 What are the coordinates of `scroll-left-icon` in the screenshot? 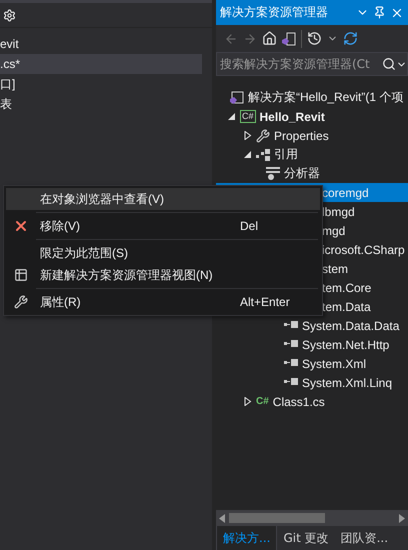 It's located at (222, 518).